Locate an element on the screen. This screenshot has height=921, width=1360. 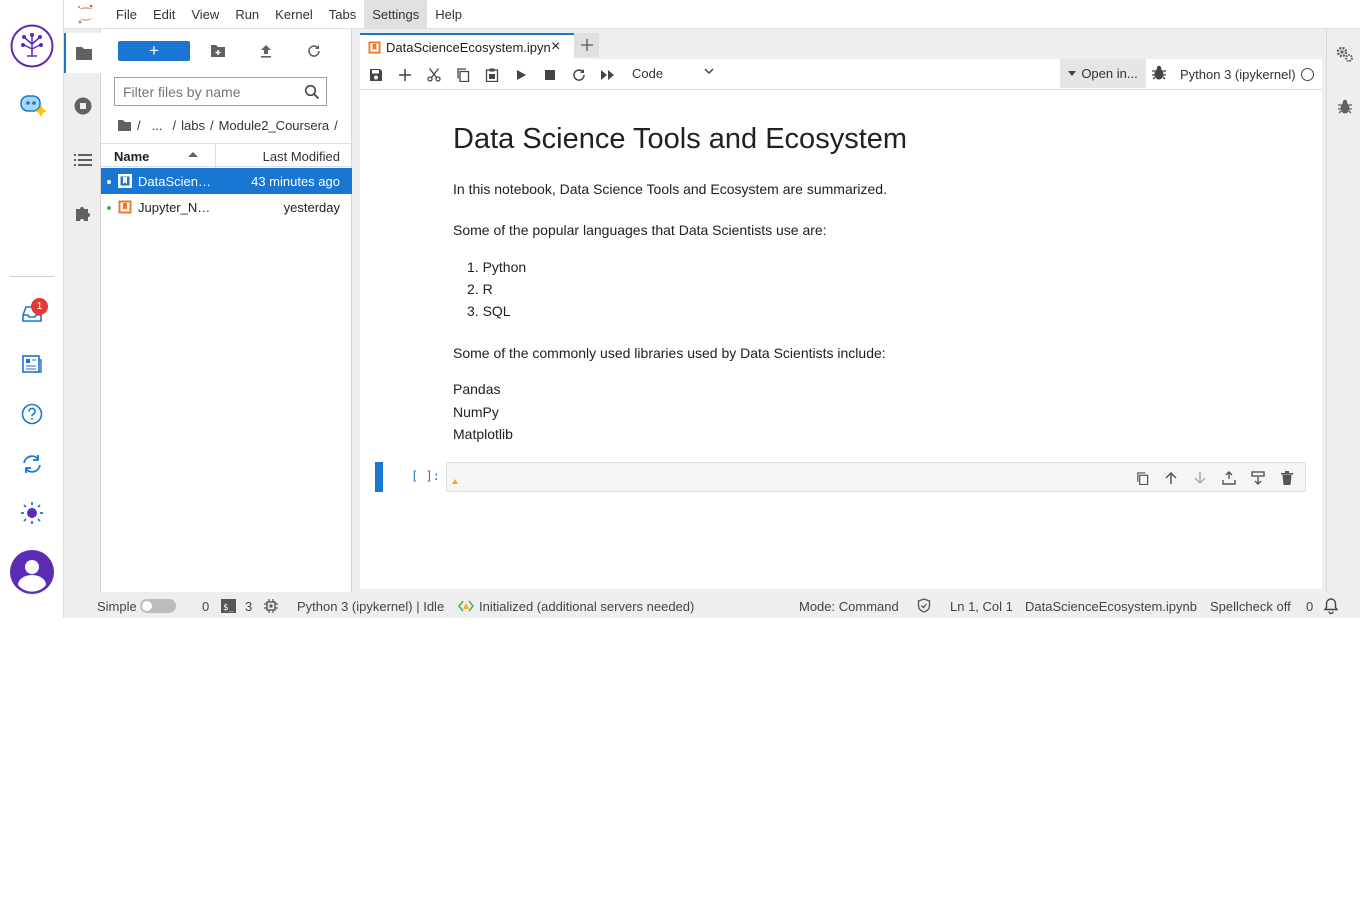
refresh-button is located at coordinates (314, 51).